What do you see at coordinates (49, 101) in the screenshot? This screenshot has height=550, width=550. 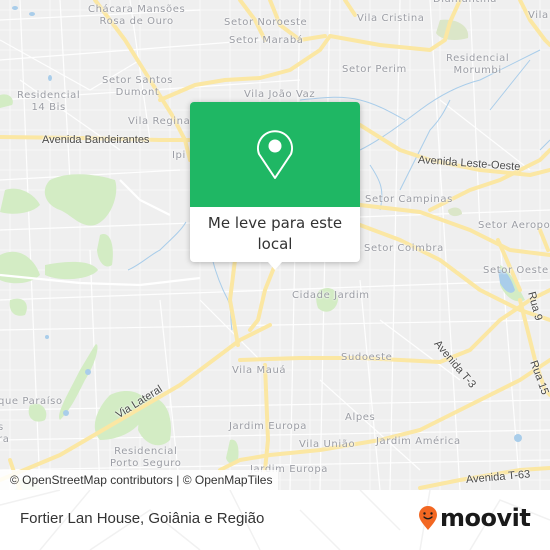 I see `place-label-residencial-14-bis: Residencial 14 Bis` at bounding box center [49, 101].